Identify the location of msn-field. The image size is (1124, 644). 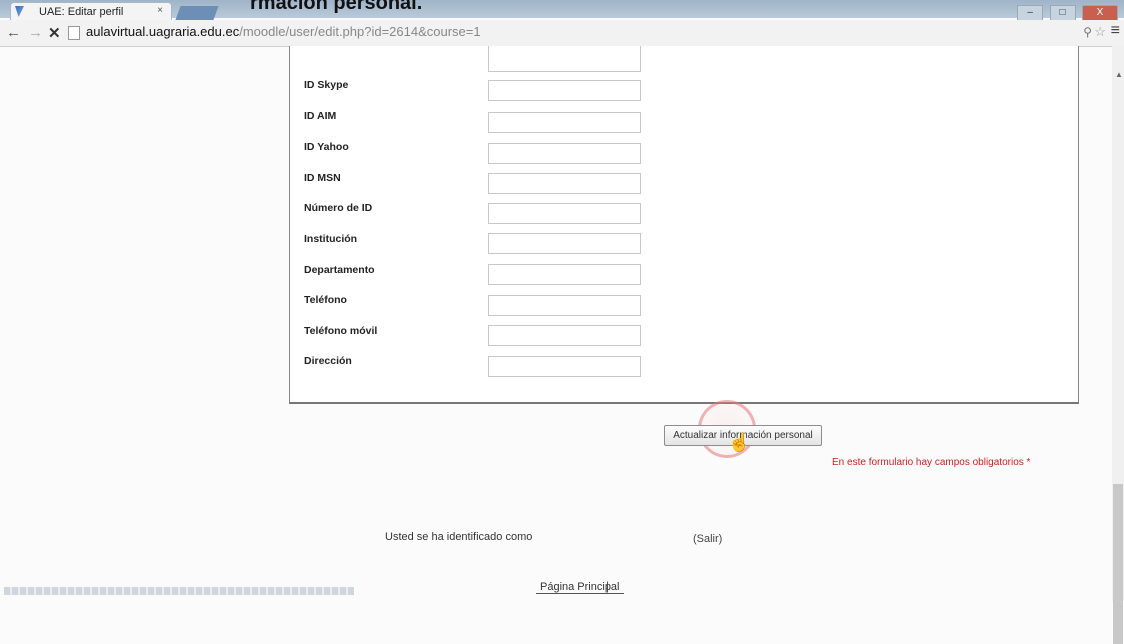
(564, 183).